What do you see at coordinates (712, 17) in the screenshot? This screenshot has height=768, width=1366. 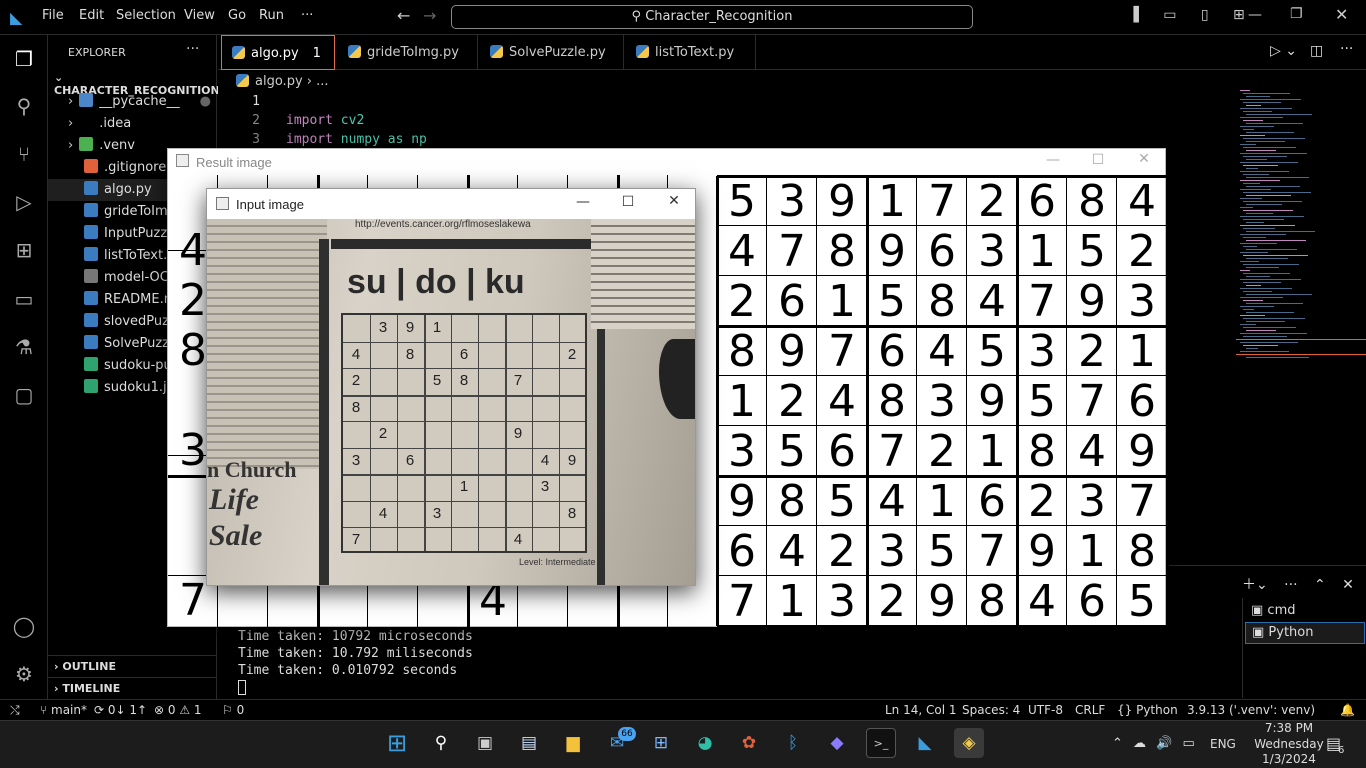 I see `command-center: ⚲ Character_Recognition` at bounding box center [712, 17].